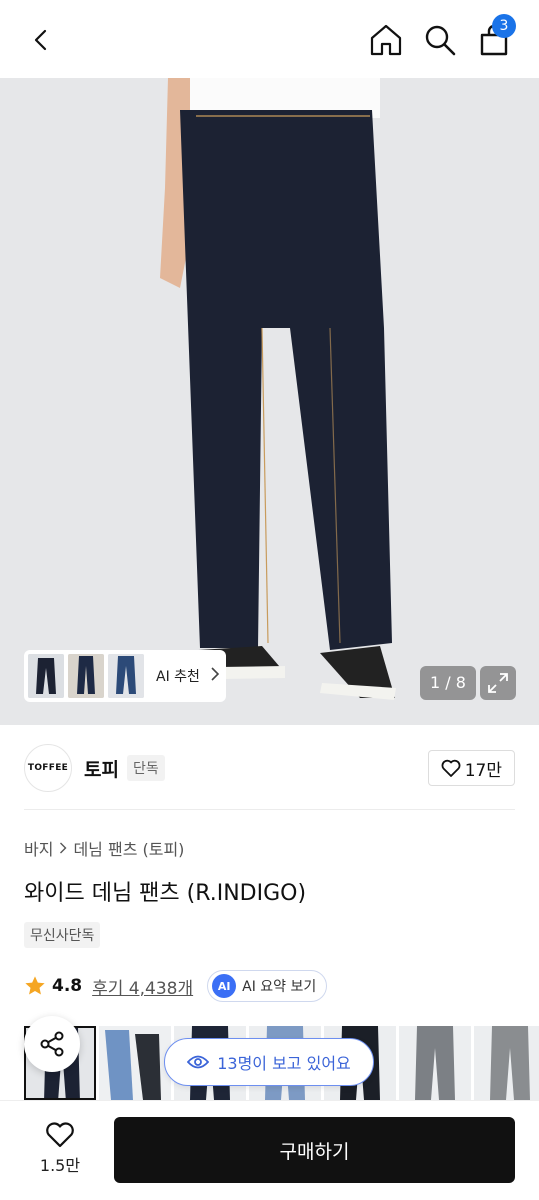 The height and width of the screenshot is (1200, 539). Describe the element at coordinates (178, 677) in the screenshot. I see `ai-recommend-label: AI 추천` at that location.